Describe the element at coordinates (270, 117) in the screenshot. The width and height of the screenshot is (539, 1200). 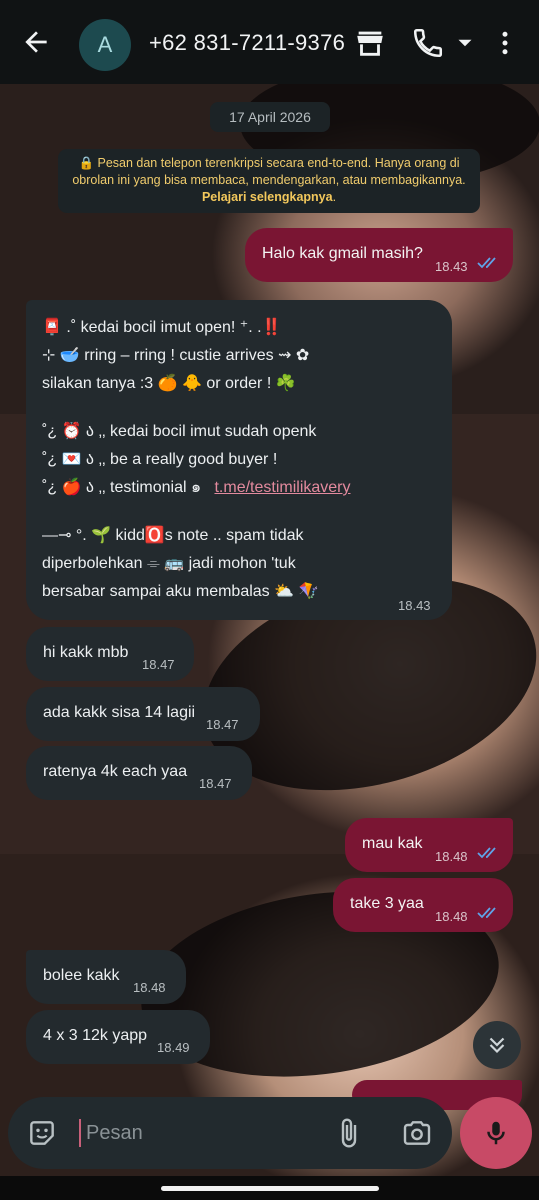
I see `date-separator: 17 April 2026` at that location.